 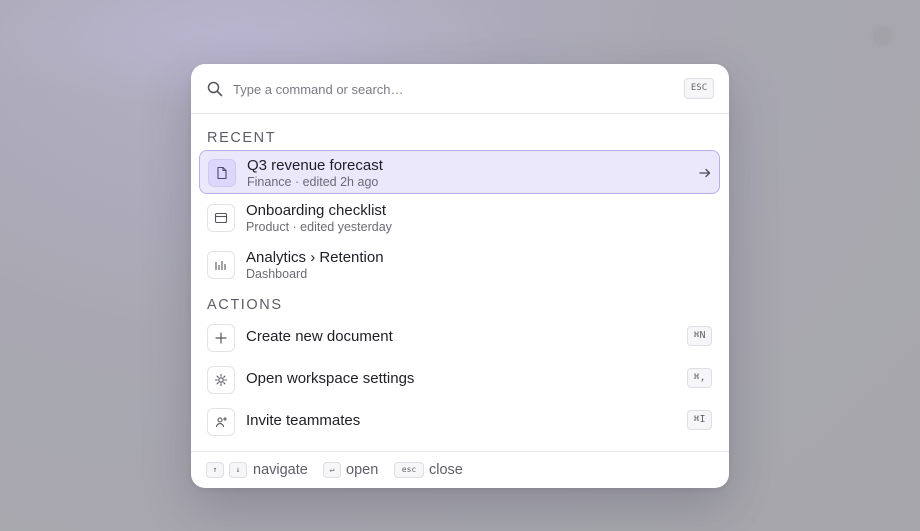 I want to click on open-hint-label: open, so click(x=362, y=470).